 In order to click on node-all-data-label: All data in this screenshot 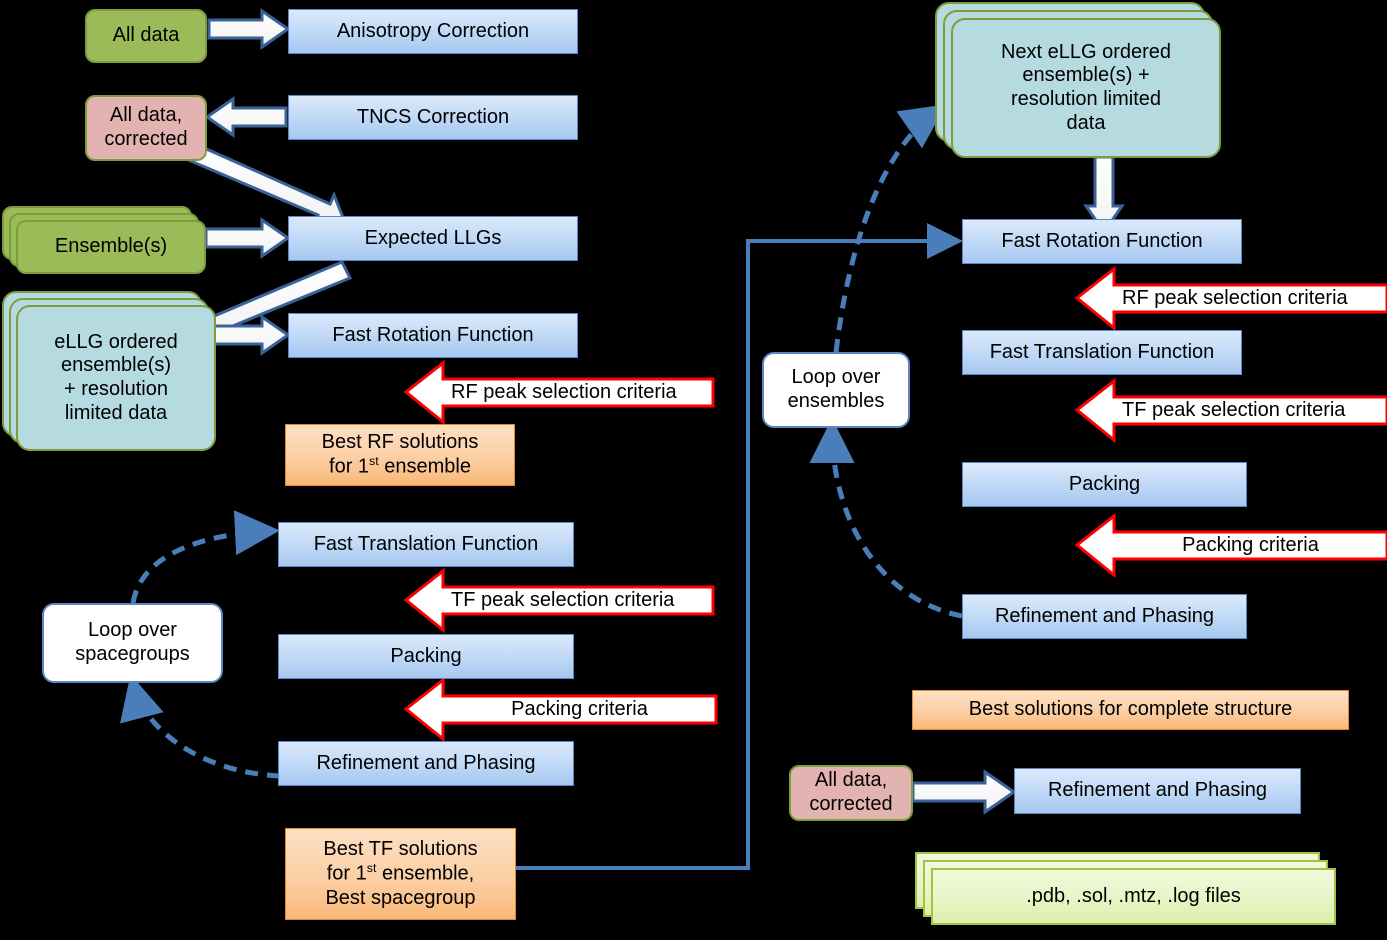, I will do `click(146, 35)`.